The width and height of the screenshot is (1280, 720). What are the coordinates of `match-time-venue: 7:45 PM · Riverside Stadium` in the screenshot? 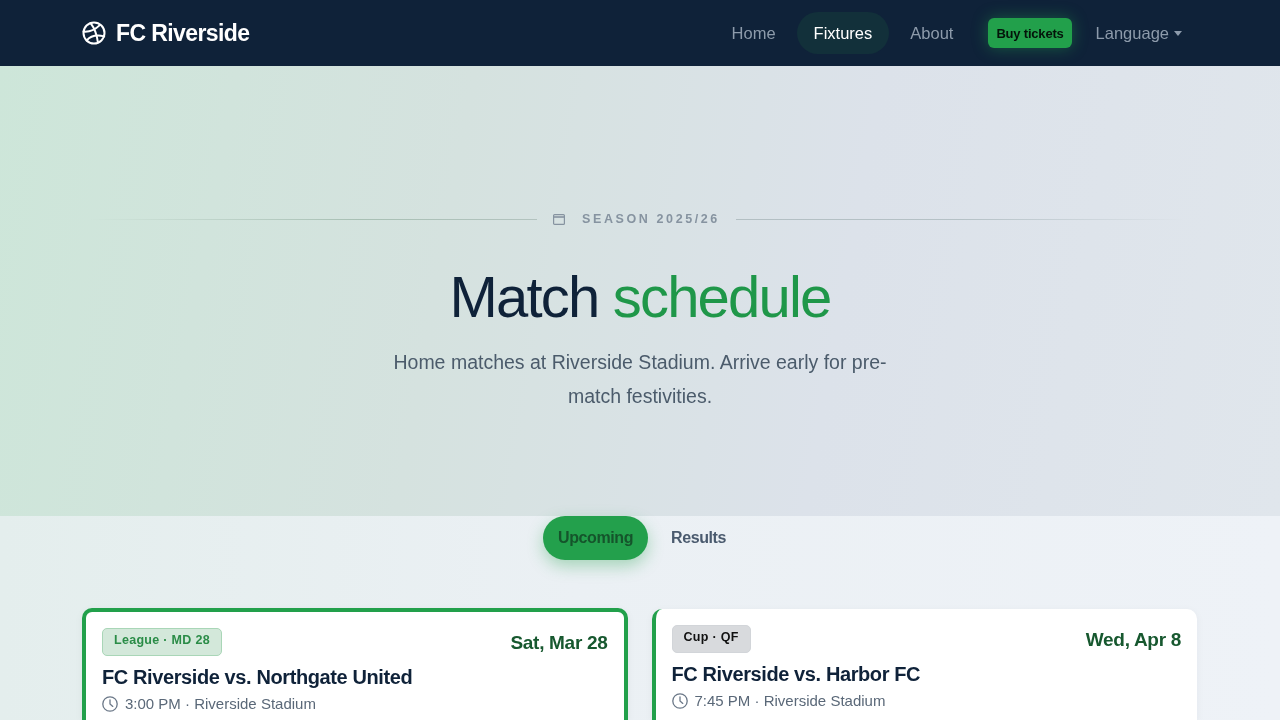 It's located at (790, 700).